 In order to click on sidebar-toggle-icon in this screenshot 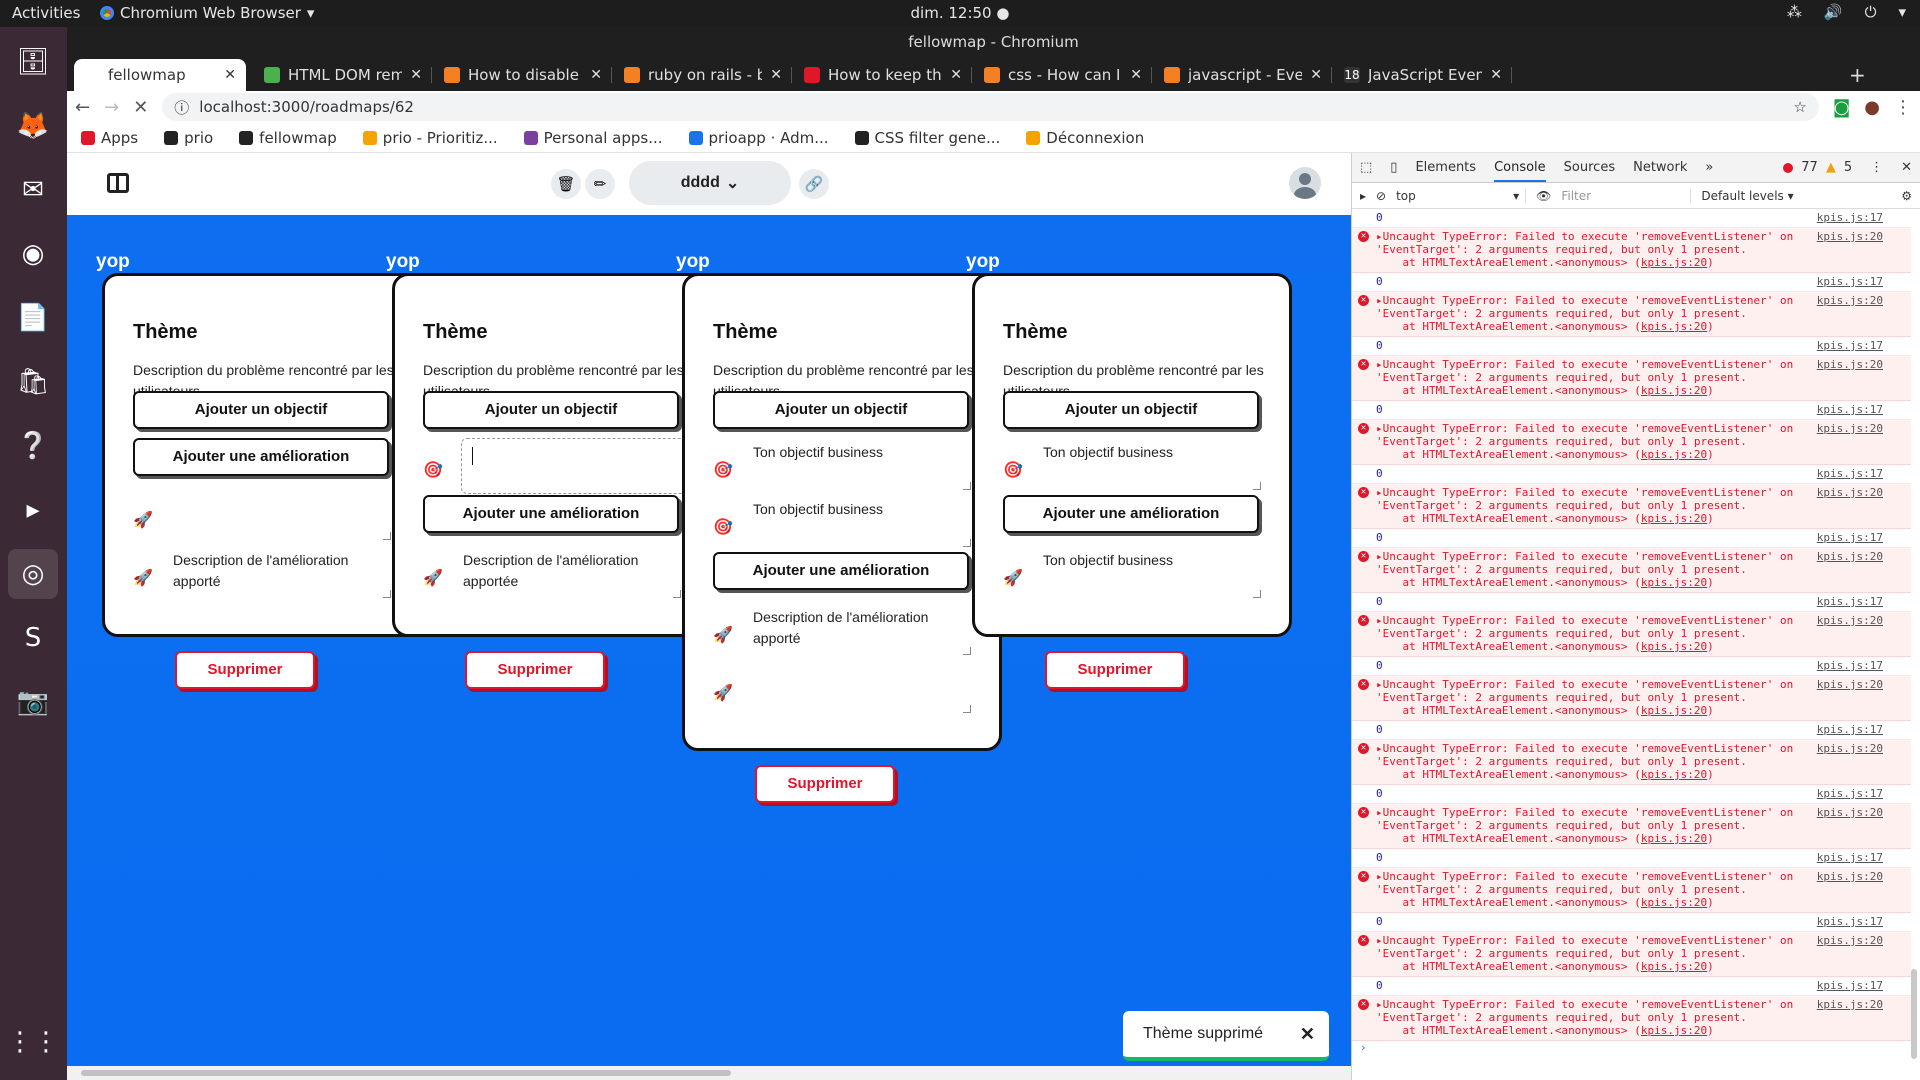, I will do `click(118, 183)`.